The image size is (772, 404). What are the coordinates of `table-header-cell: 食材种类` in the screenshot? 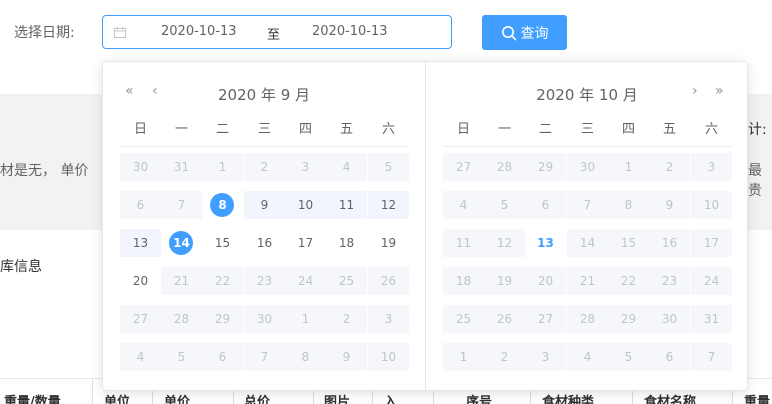 It's located at (568, 399).